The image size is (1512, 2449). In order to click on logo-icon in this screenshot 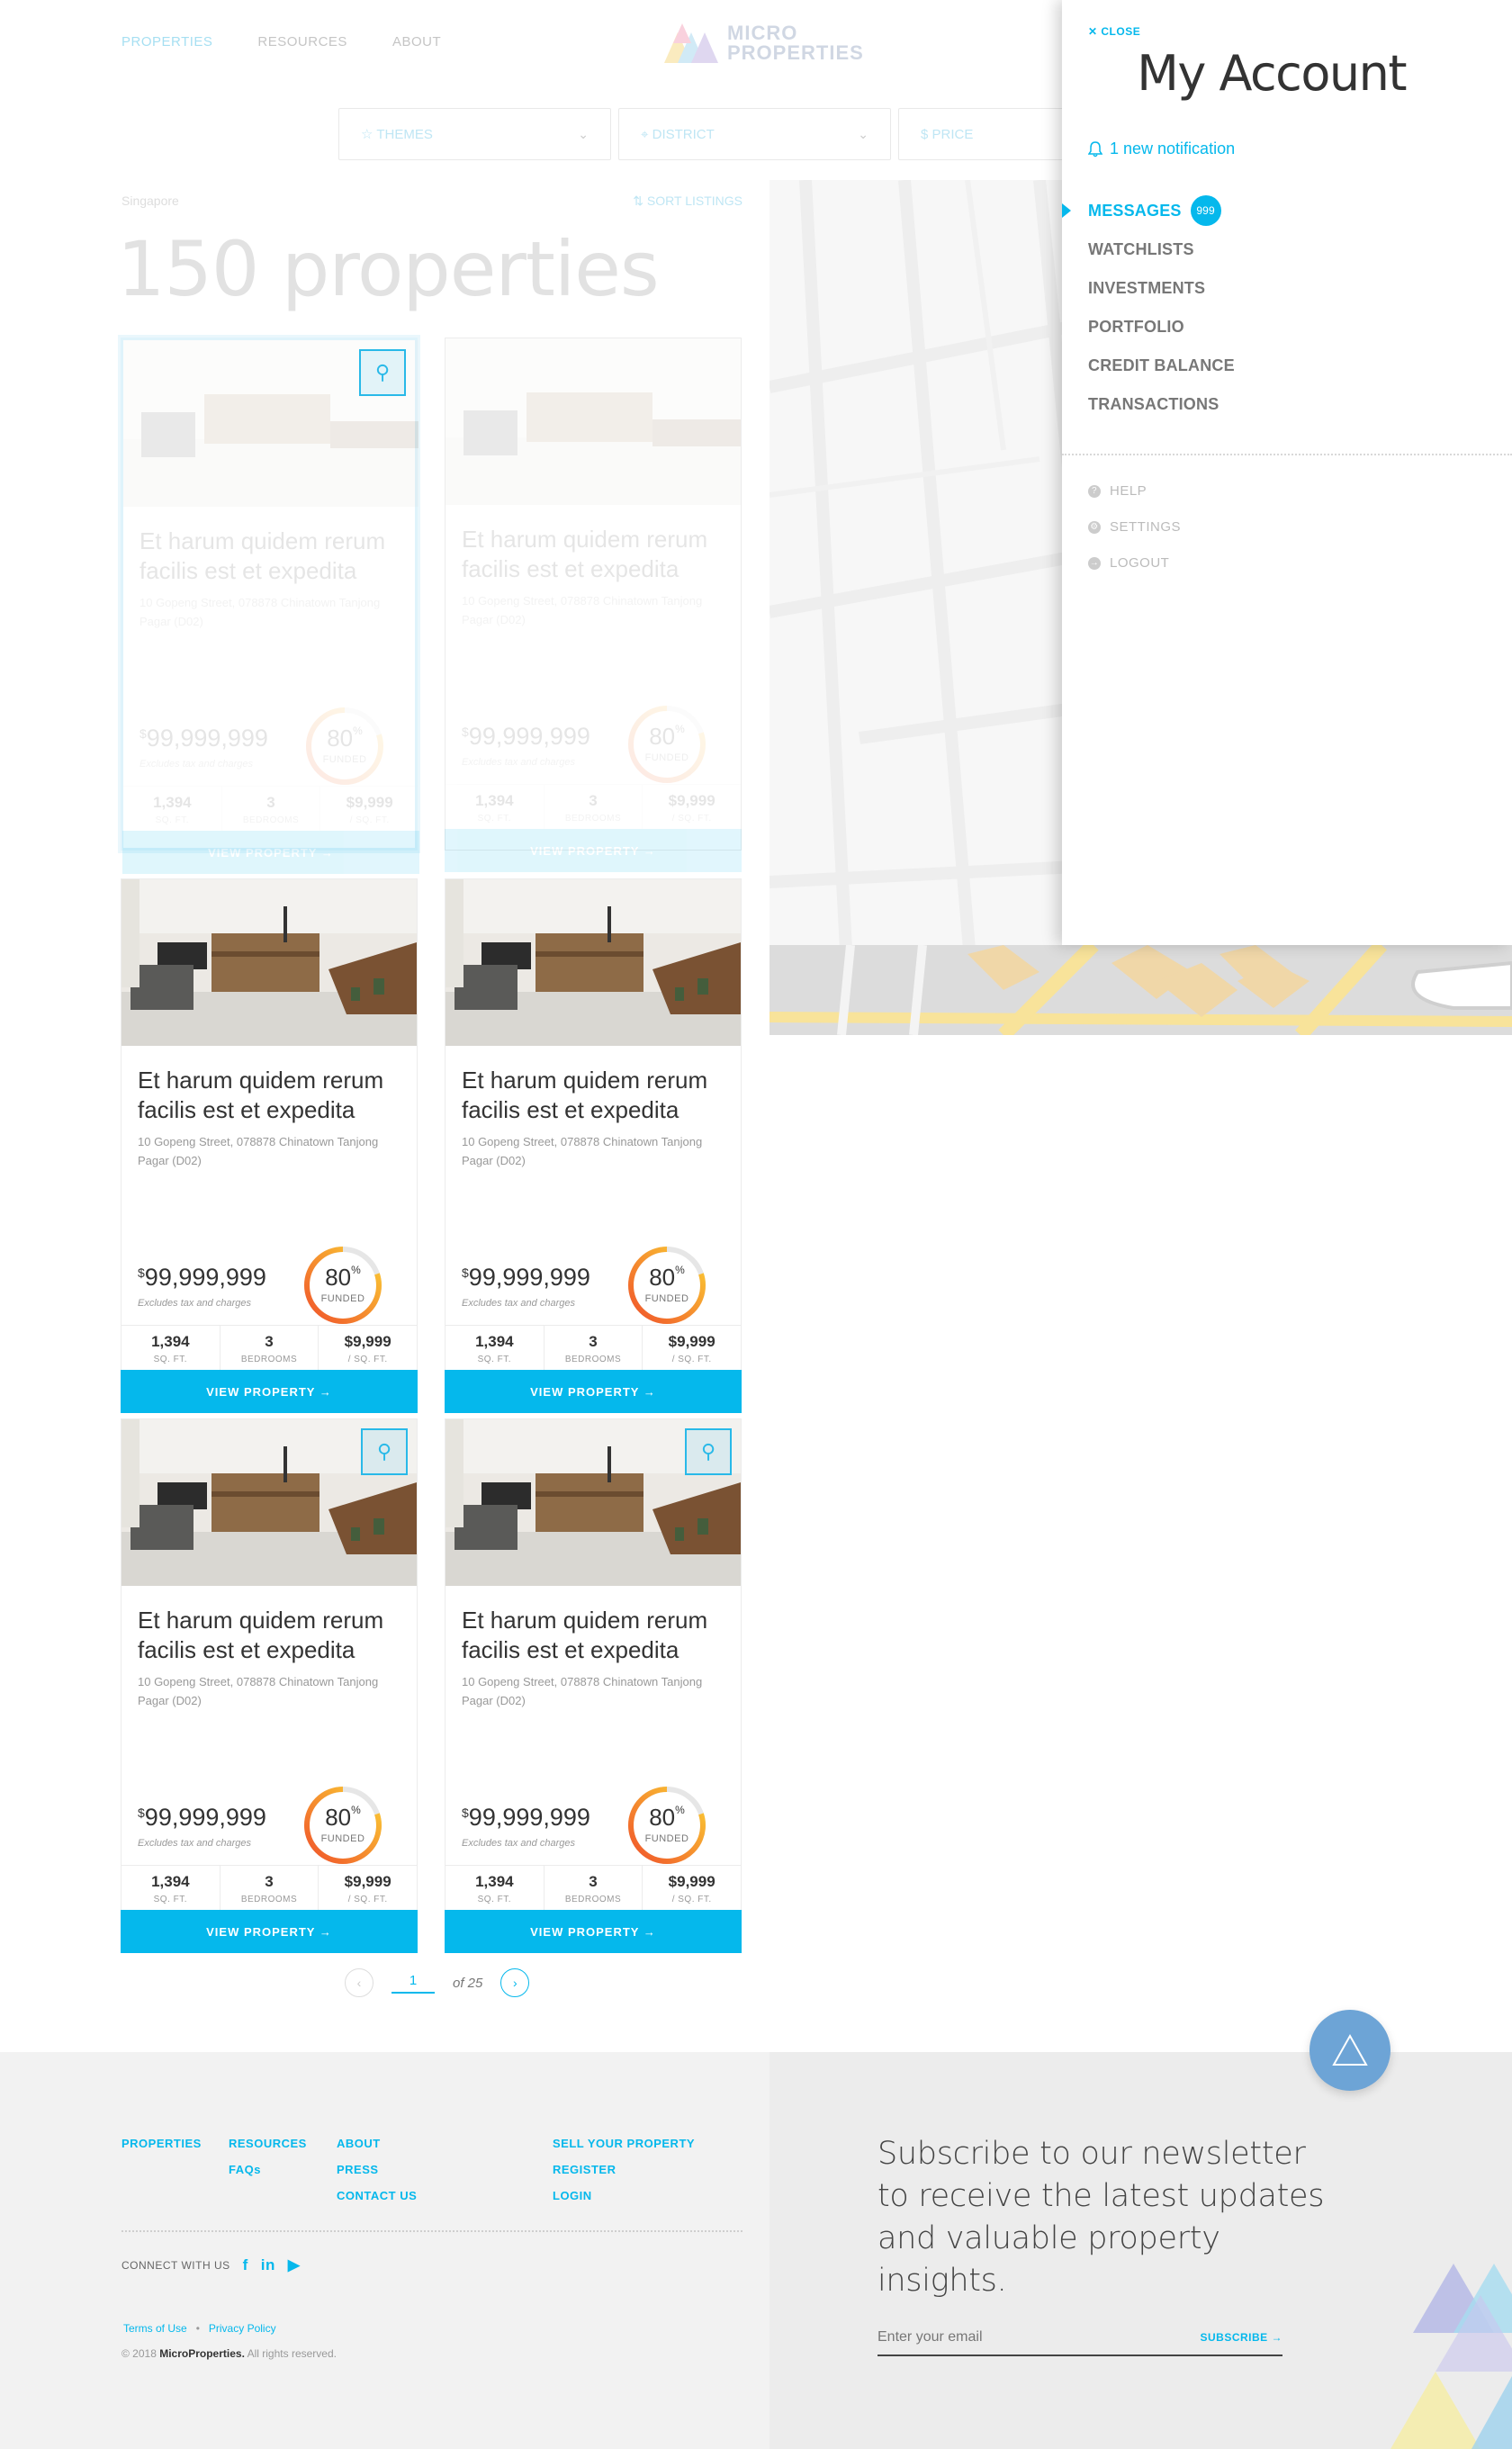, I will do `click(691, 43)`.